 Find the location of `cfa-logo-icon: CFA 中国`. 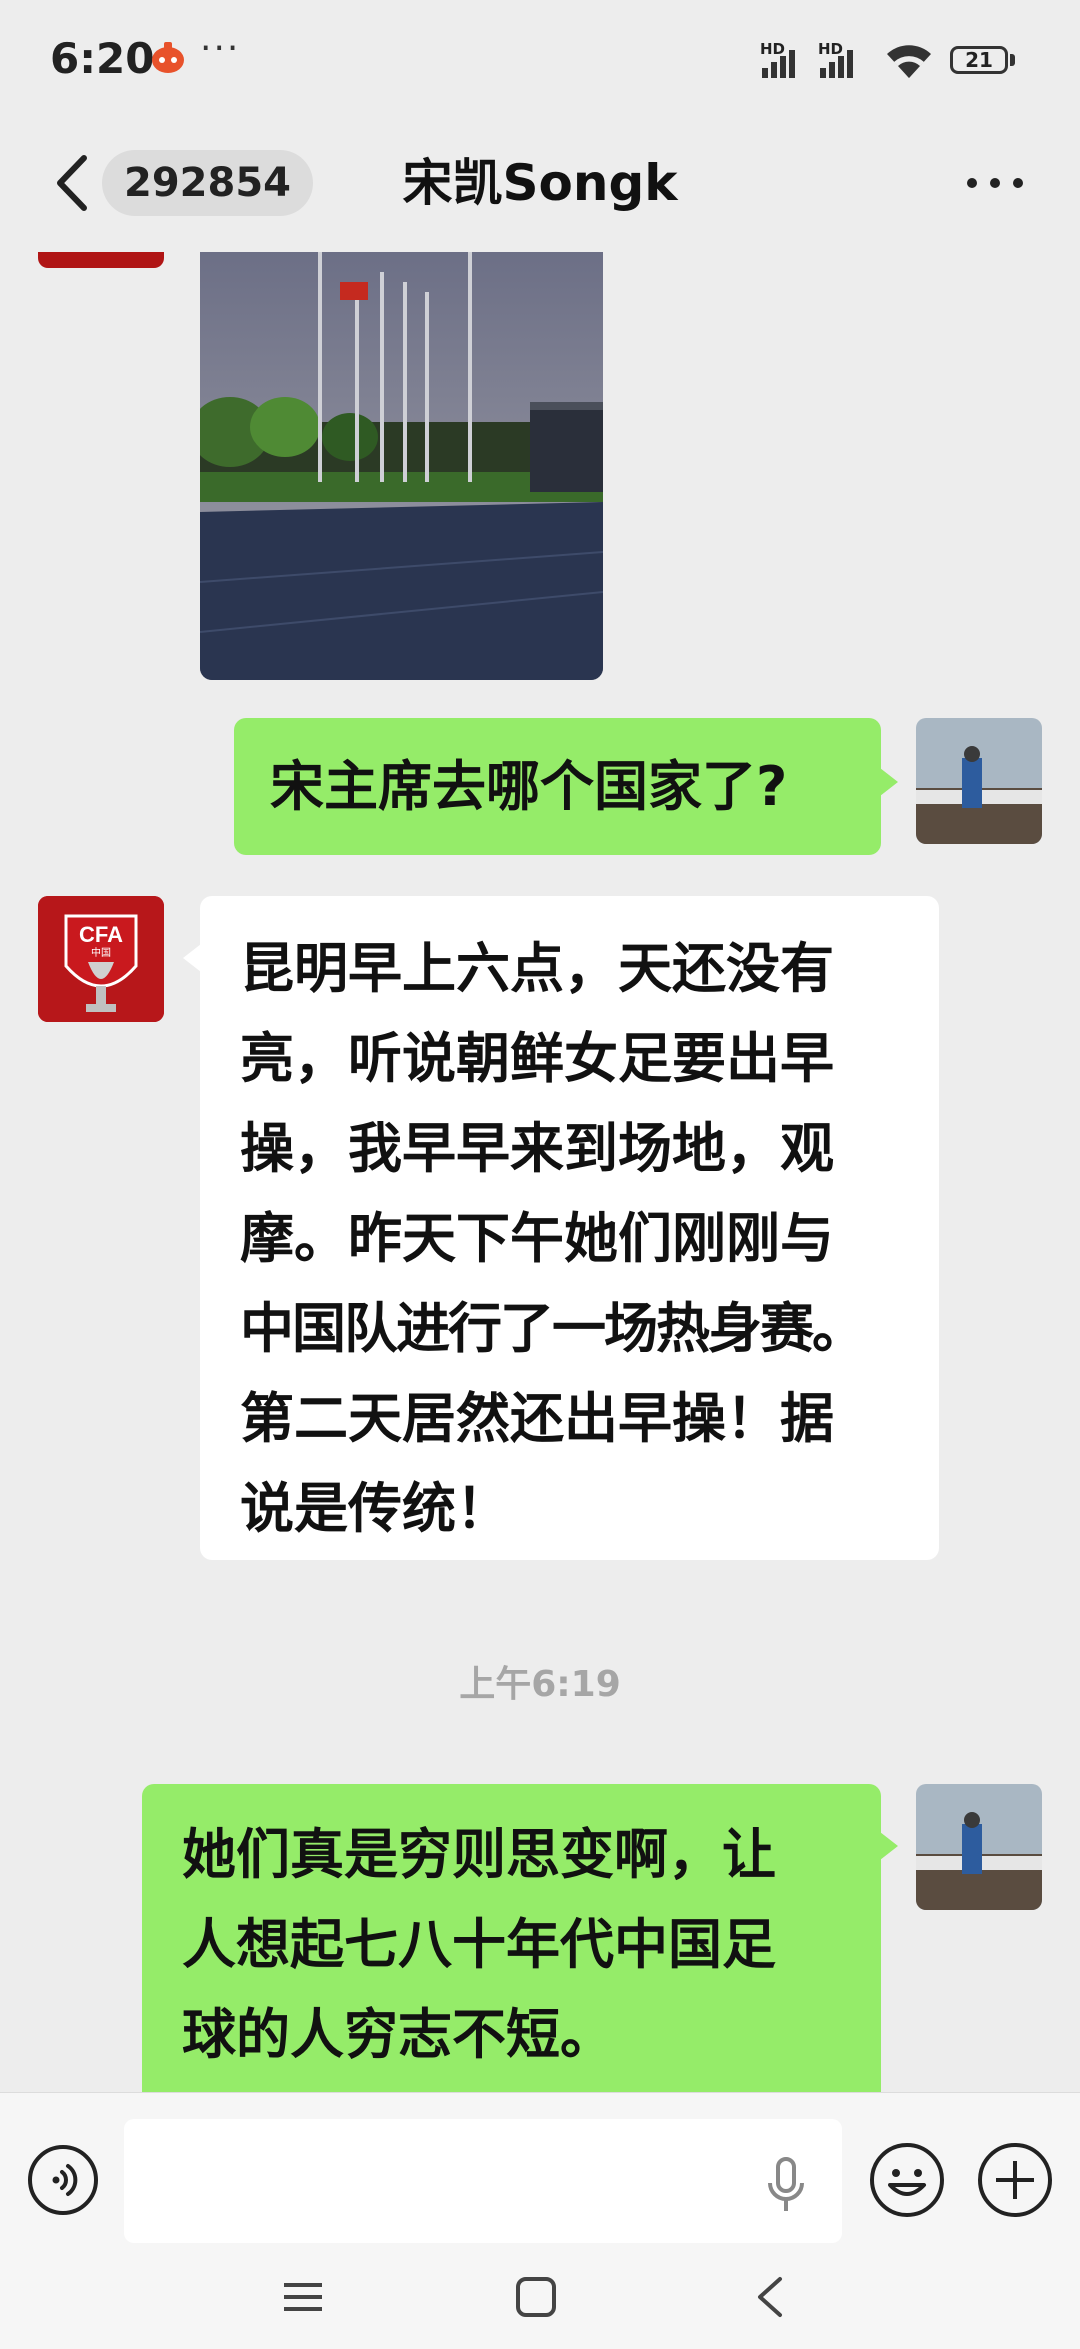

cfa-logo-icon: CFA 中国 is located at coordinates (101, 959).